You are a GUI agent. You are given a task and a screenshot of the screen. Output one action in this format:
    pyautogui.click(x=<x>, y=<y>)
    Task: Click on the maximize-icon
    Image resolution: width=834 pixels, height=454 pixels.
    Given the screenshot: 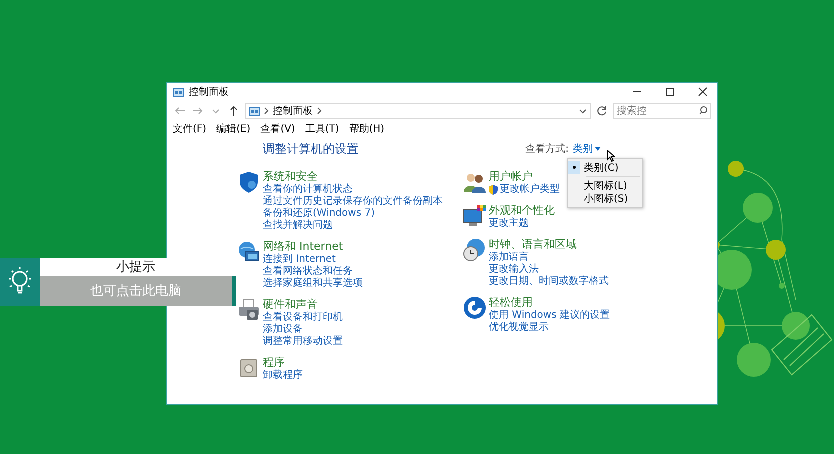 What is the action you would take?
    pyautogui.click(x=670, y=92)
    